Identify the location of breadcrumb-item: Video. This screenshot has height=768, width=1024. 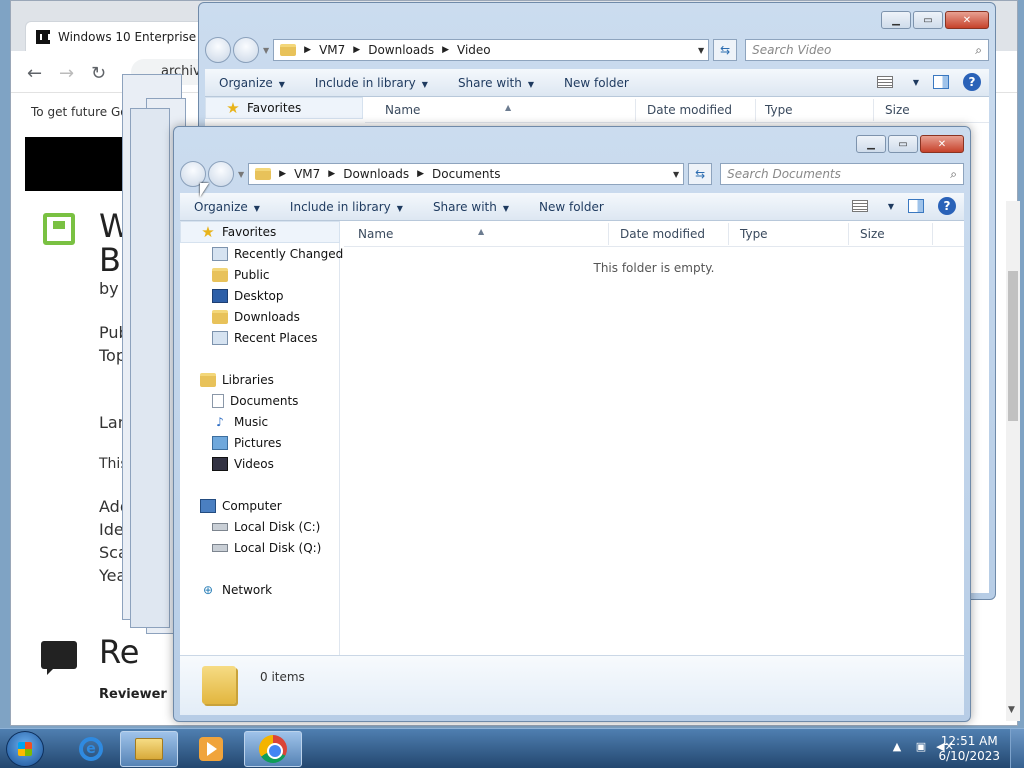
(474, 50).